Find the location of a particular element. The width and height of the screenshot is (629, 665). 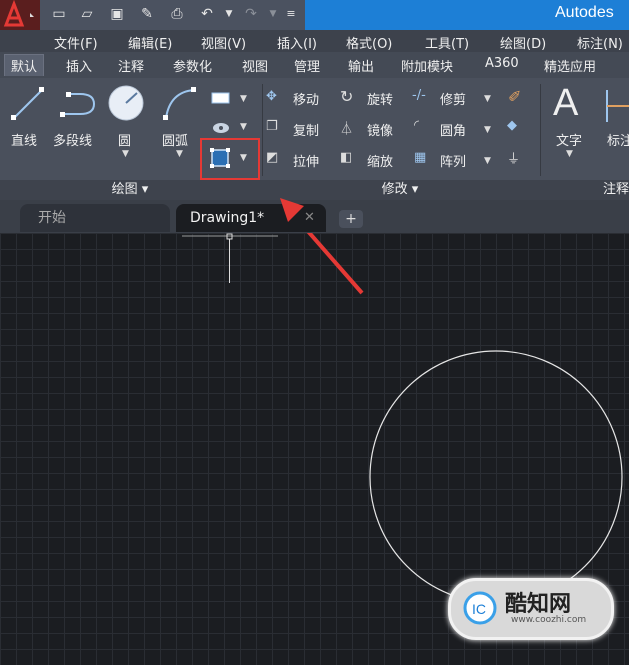

polyline-icon is located at coordinates (80, 104).